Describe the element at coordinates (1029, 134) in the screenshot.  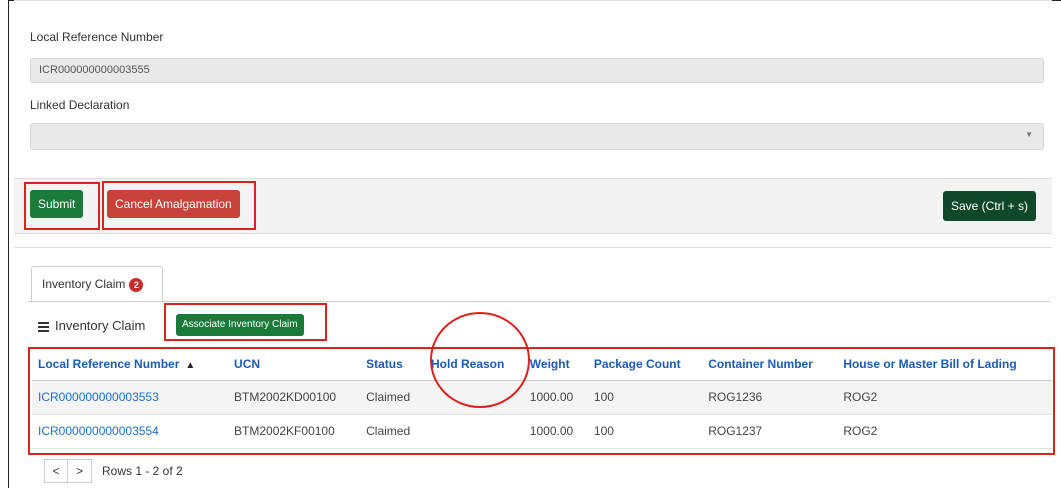
I see `chevron-down-icon: ▼` at that location.